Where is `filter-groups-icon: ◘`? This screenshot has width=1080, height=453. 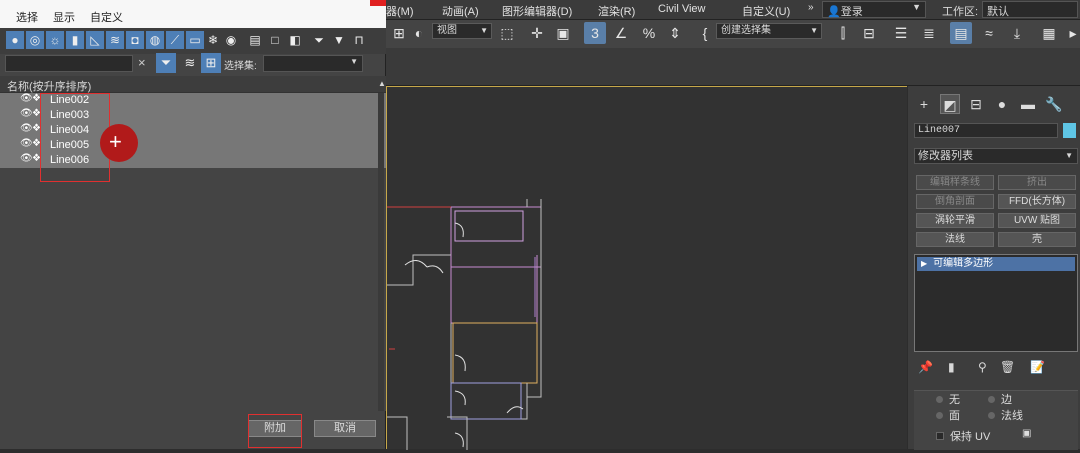
filter-groups-icon: ◘ is located at coordinates (135, 40).